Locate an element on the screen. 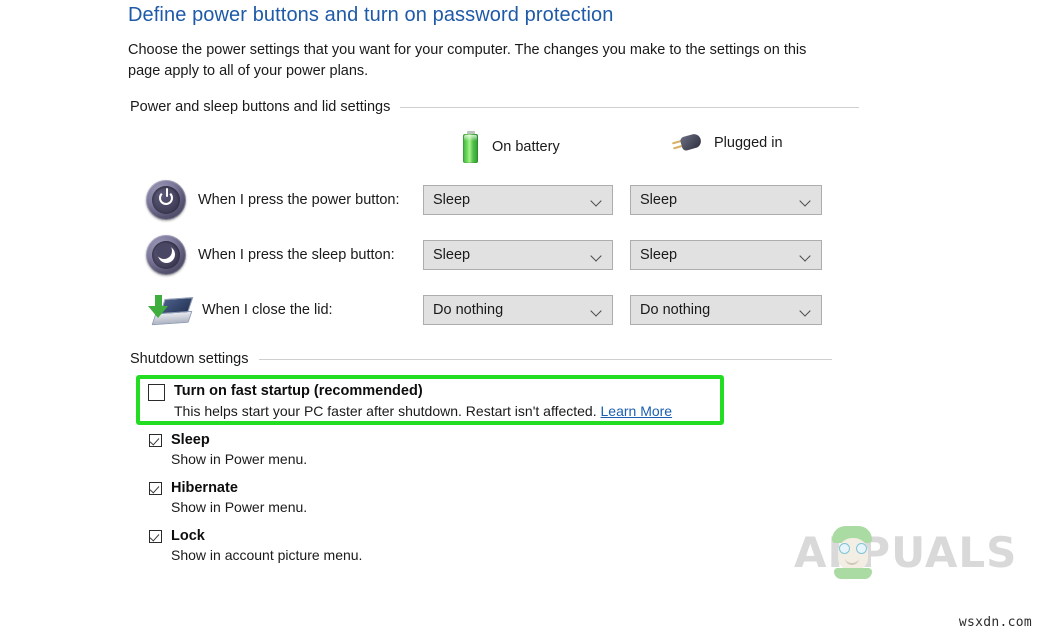 This screenshot has width=1040, height=635. dropdown-close-lid-plugged-in-value: Do nothing is located at coordinates (675, 310).